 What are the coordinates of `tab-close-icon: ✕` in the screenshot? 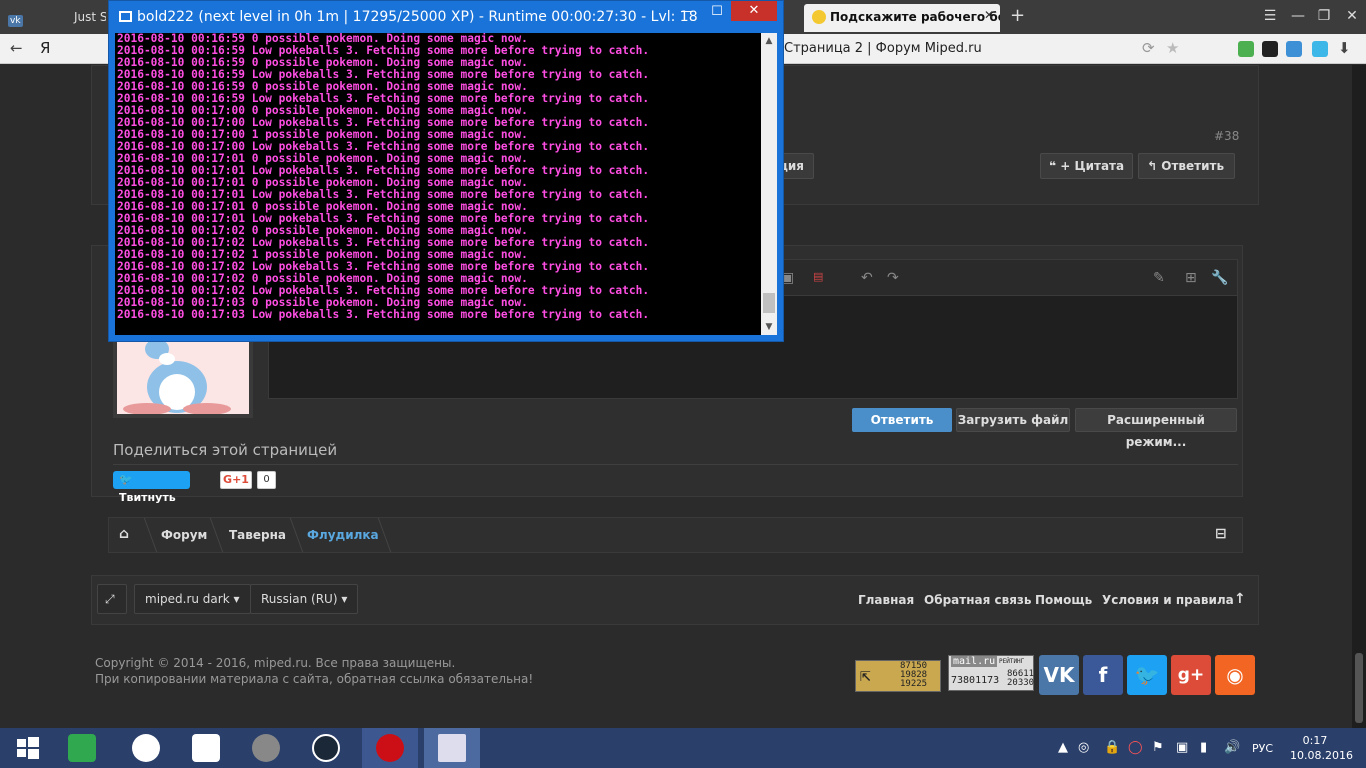 It's located at (989, 15).